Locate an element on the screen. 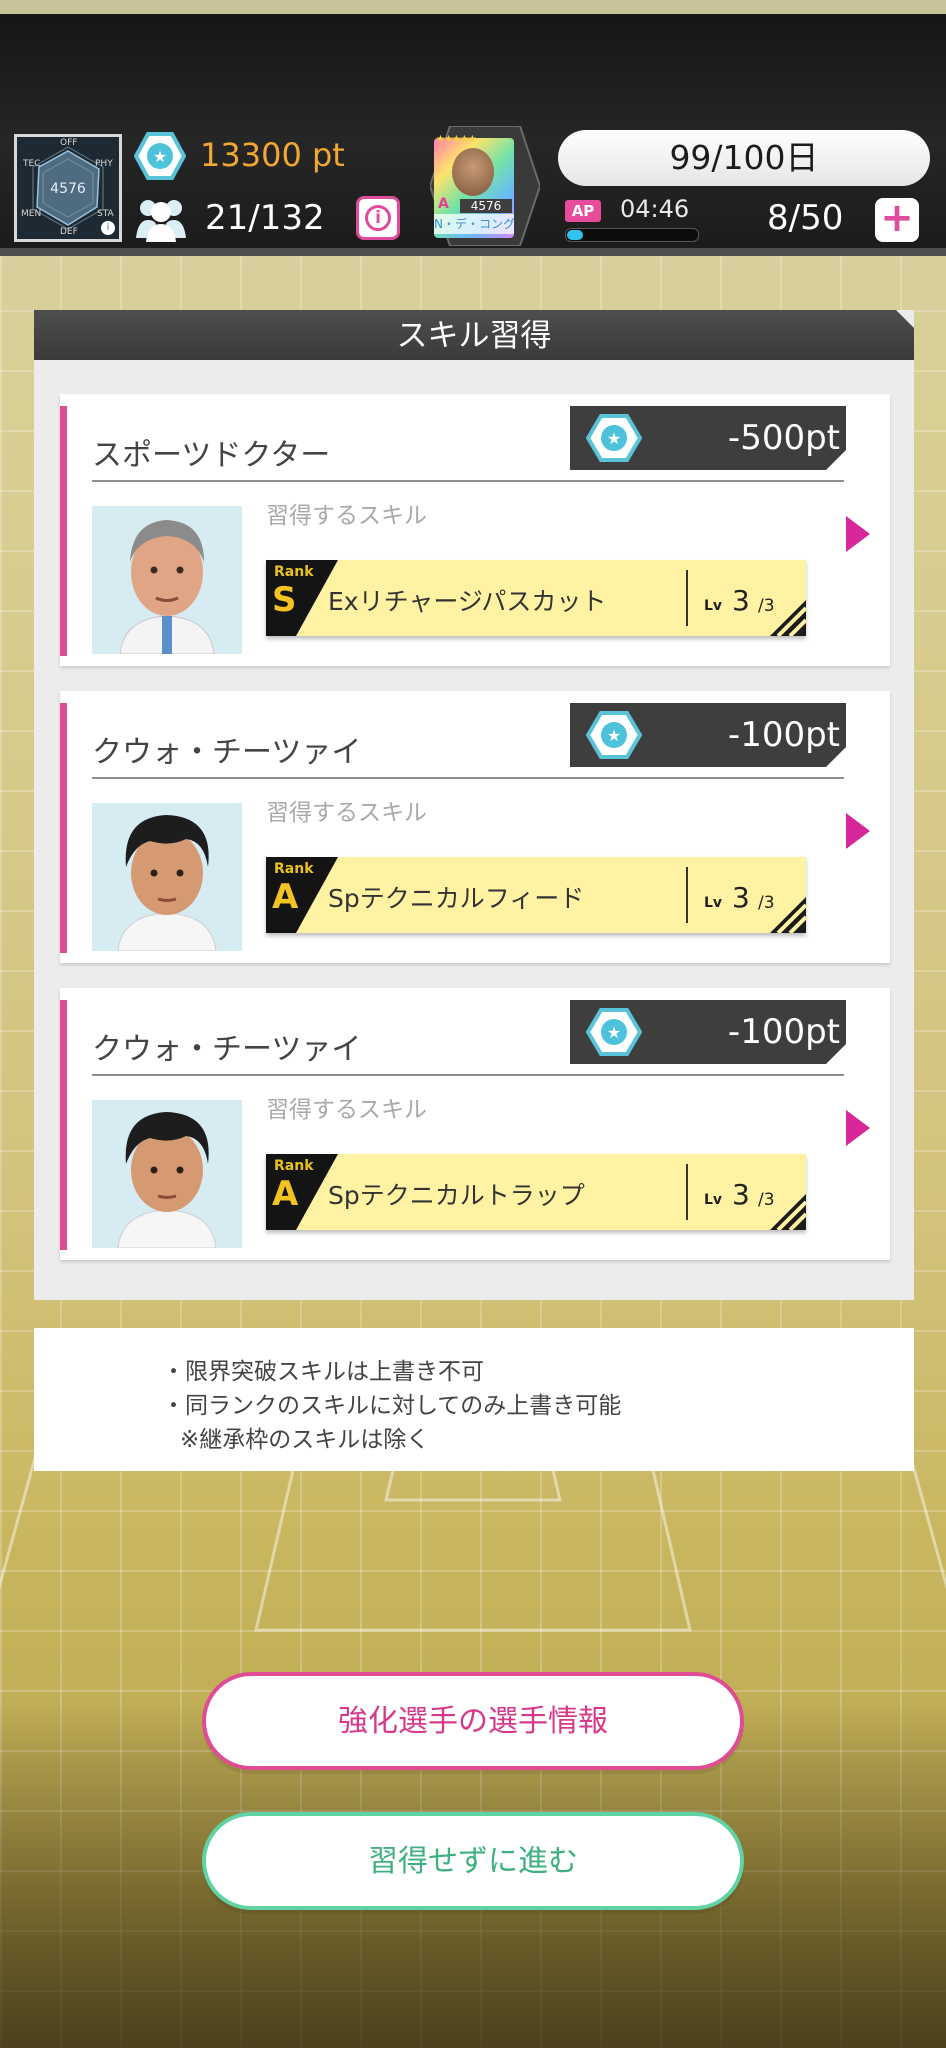  card-rank: A is located at coordinates (443, 204).